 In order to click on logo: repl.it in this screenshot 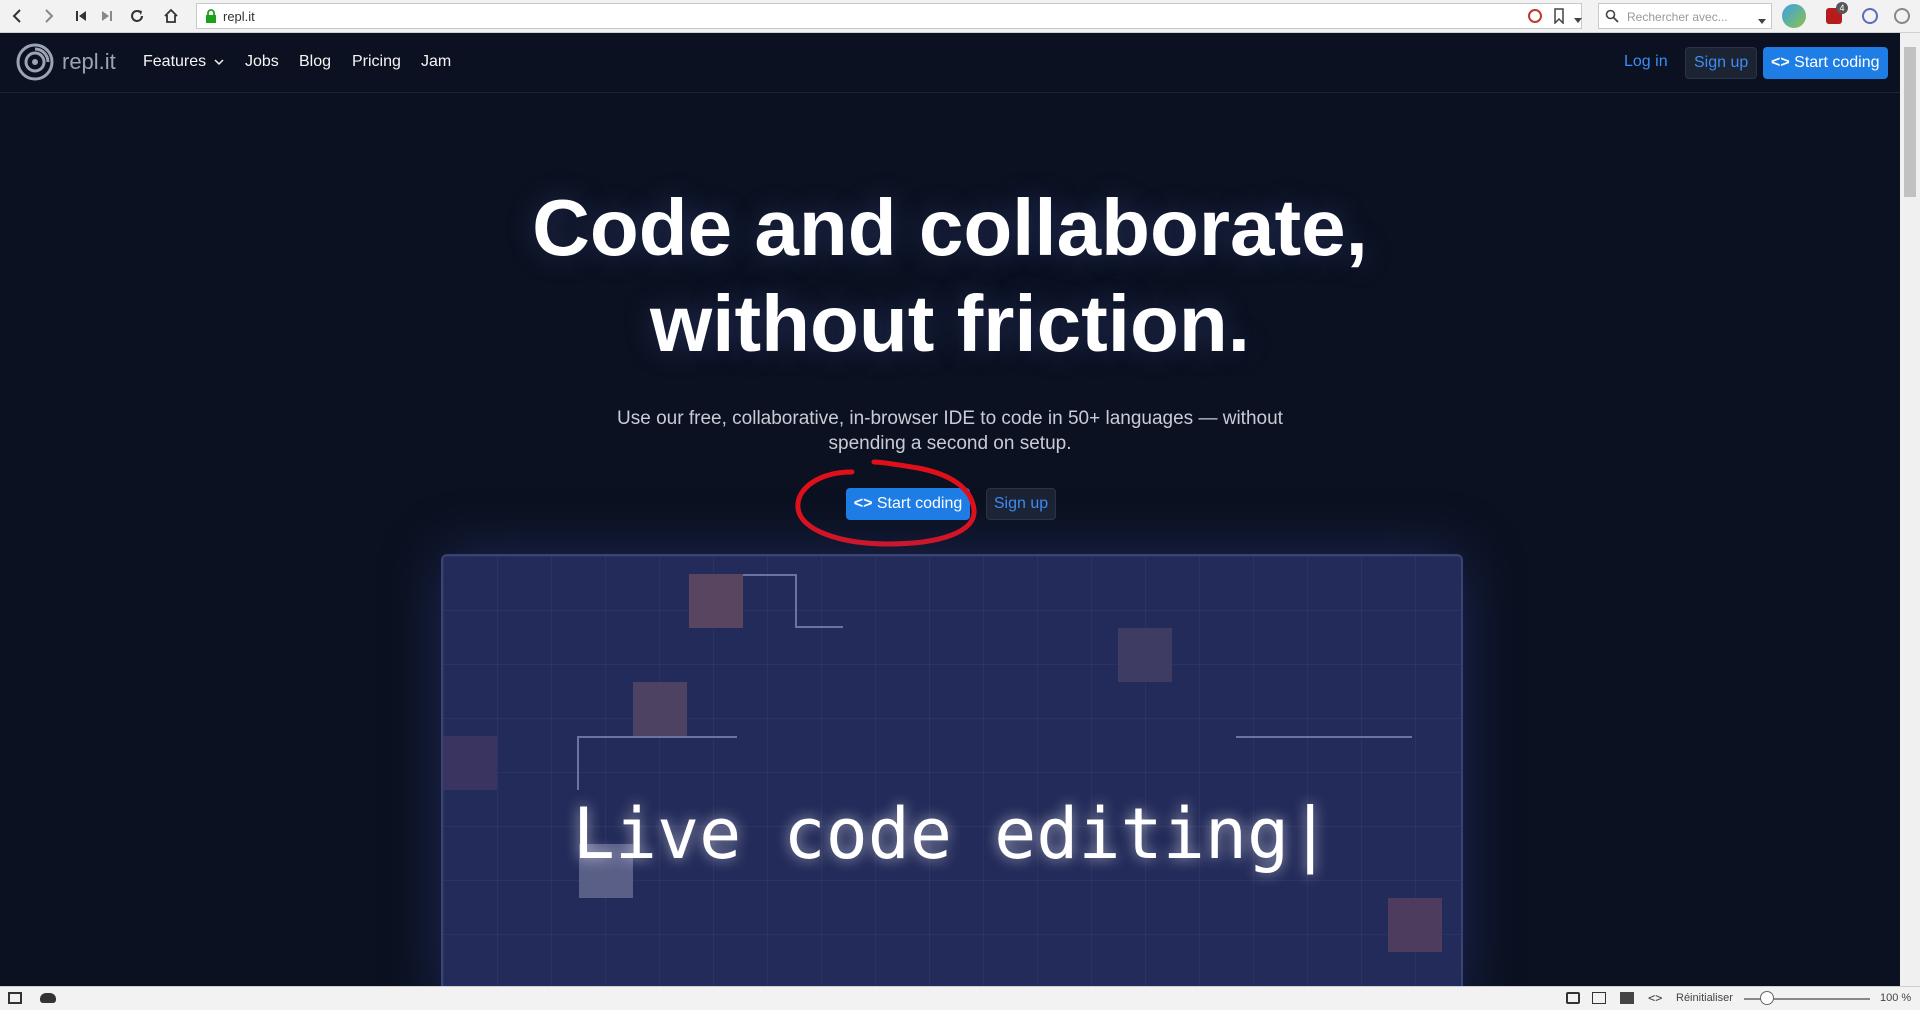, I will do `click(66, 62)`.